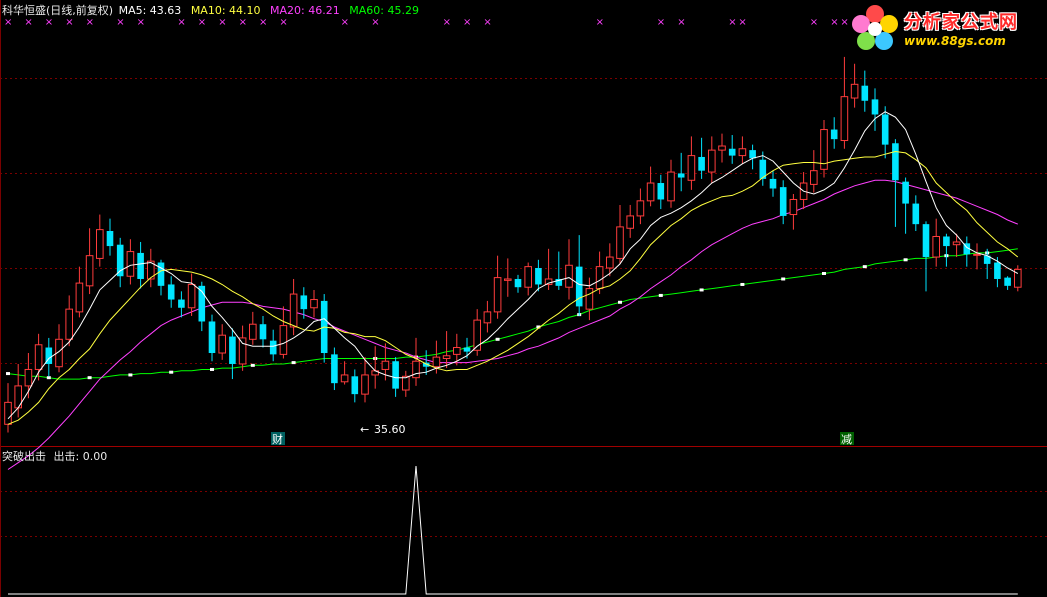 The image size is (1047, 597). I want to click on ma5-legend: MA5: 43.63, so click(150, 10).